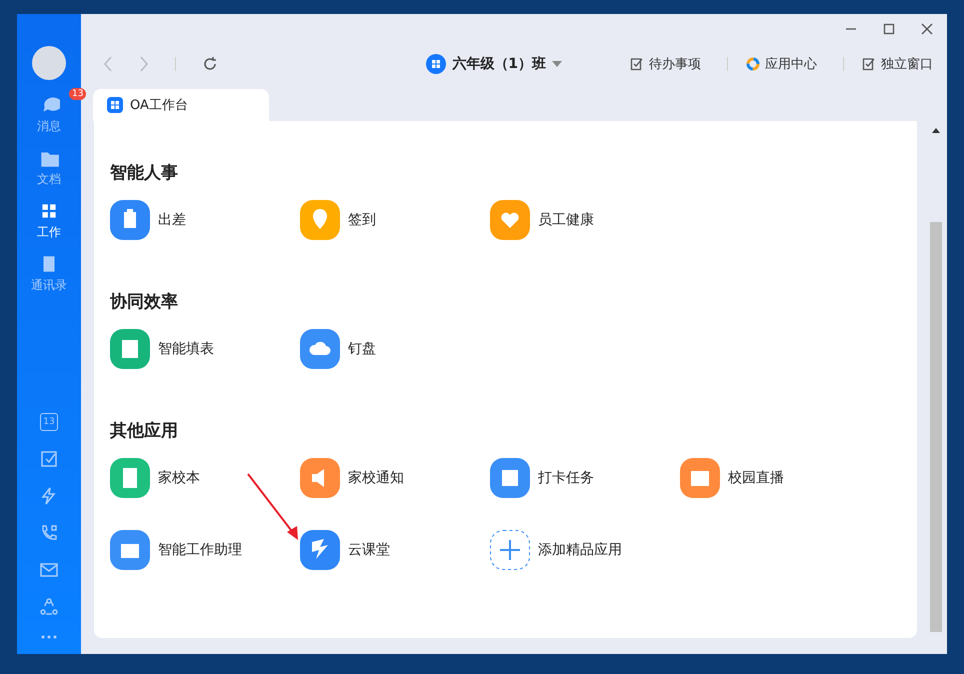  Describe the element at coordinates (144, 64) in the screenshot. I see `forward-icon` at that location.